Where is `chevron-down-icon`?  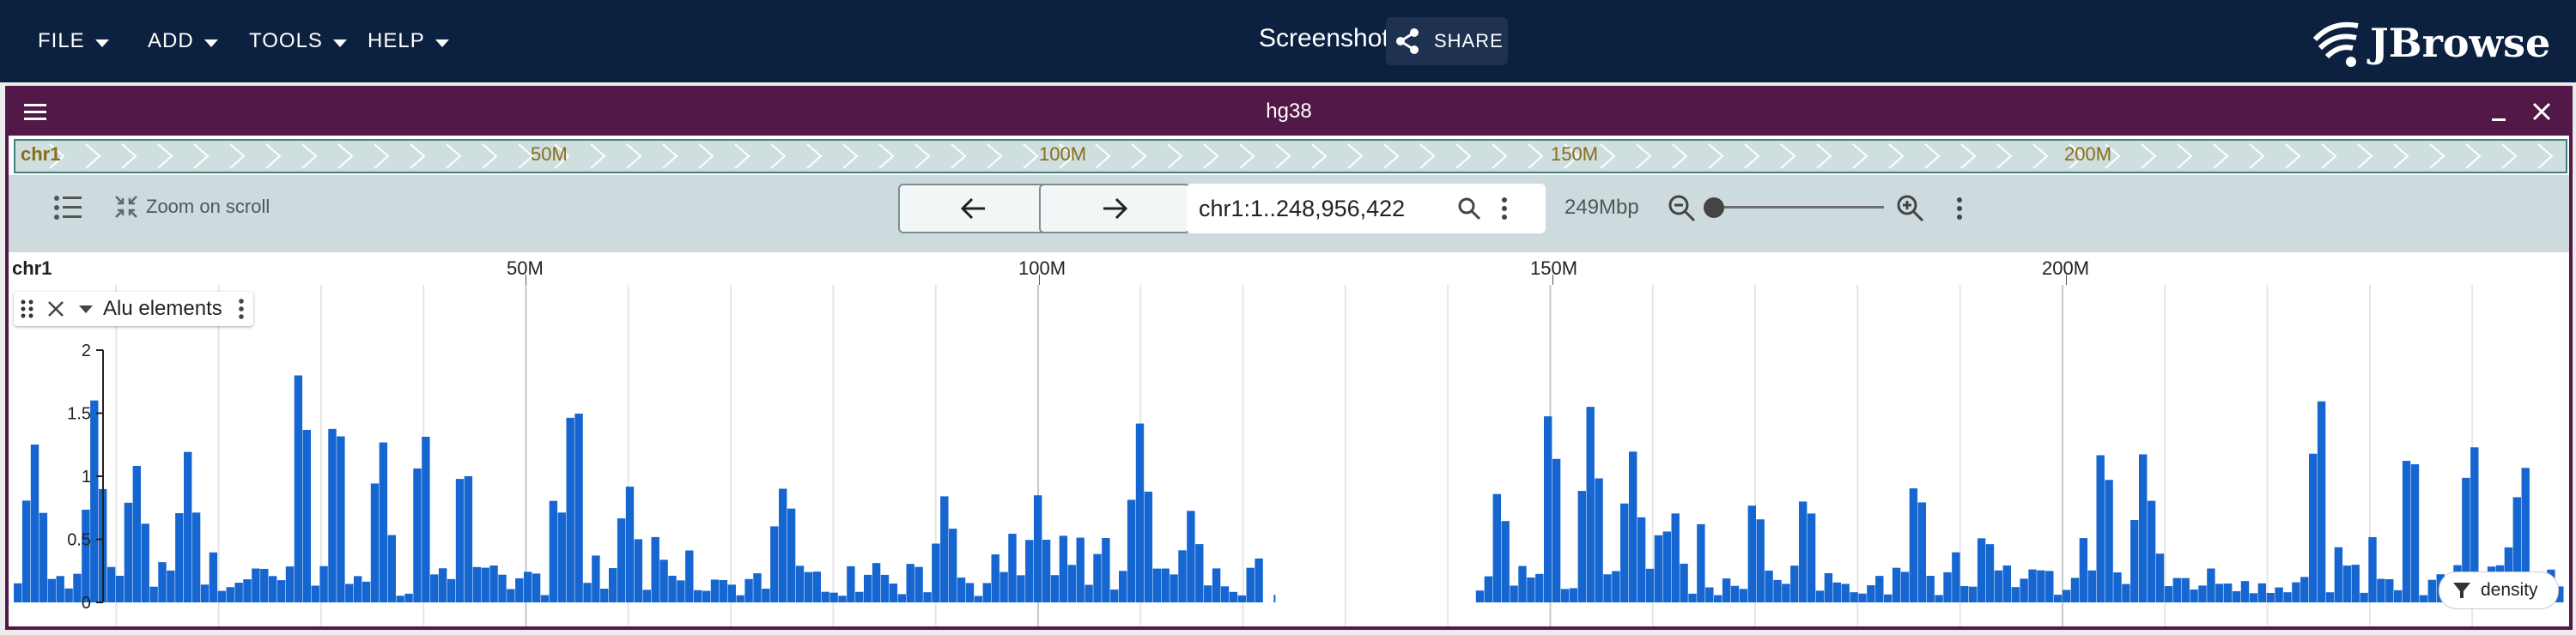
chevron-down-icon is located at coordinates (85, 309).